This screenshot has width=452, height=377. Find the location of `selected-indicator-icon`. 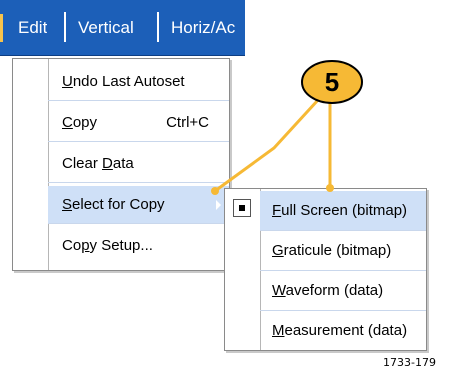

selected-indicator-icon is located at coordinates (242, 208).